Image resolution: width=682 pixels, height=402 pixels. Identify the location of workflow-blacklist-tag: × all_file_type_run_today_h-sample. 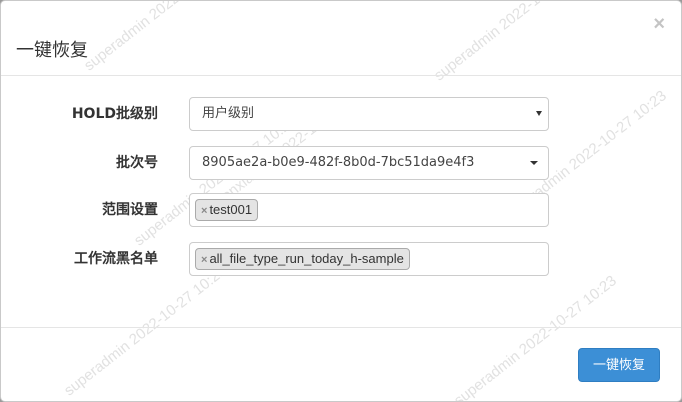
(302, 259).